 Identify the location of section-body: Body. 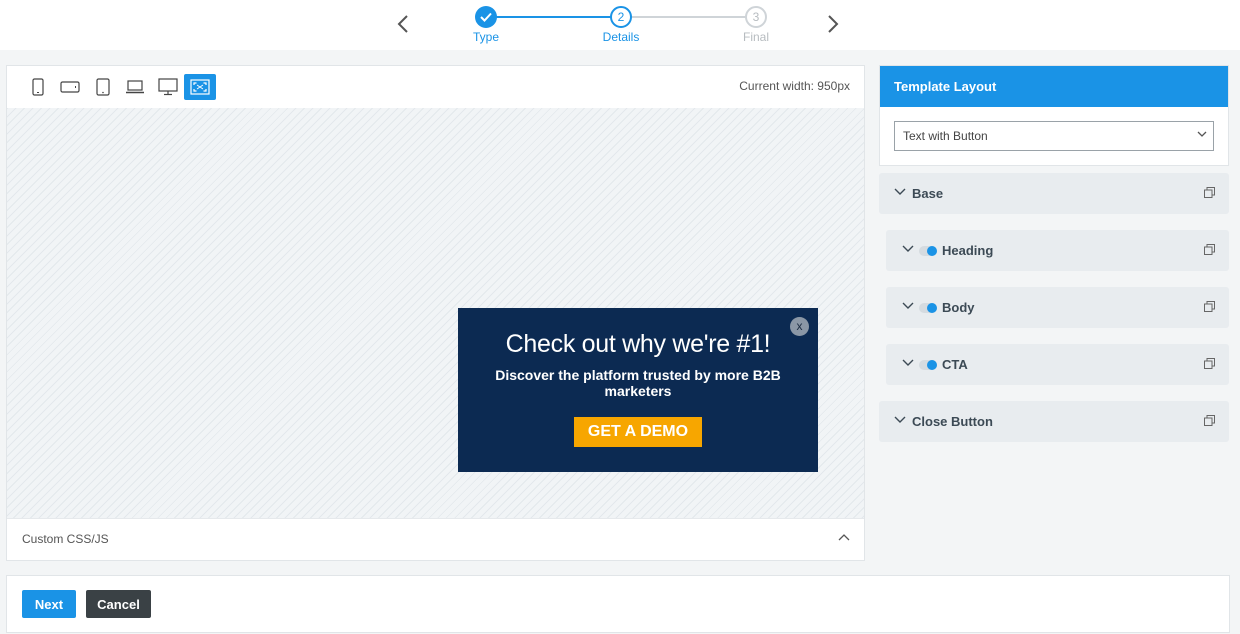
(1057, 307).